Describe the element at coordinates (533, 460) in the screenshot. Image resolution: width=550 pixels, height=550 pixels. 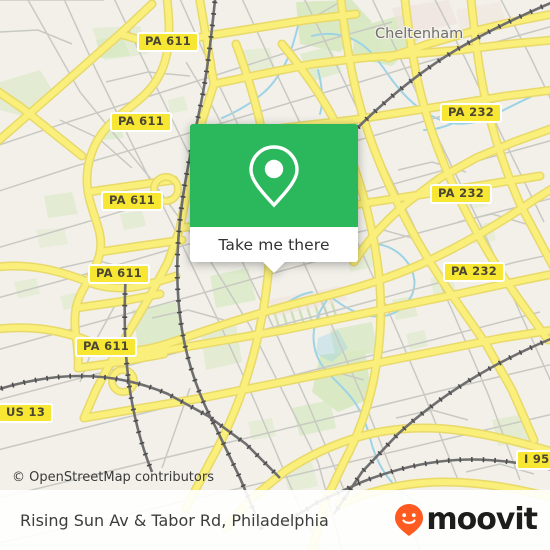
I see `road-shield-i95: I 95` at that location.